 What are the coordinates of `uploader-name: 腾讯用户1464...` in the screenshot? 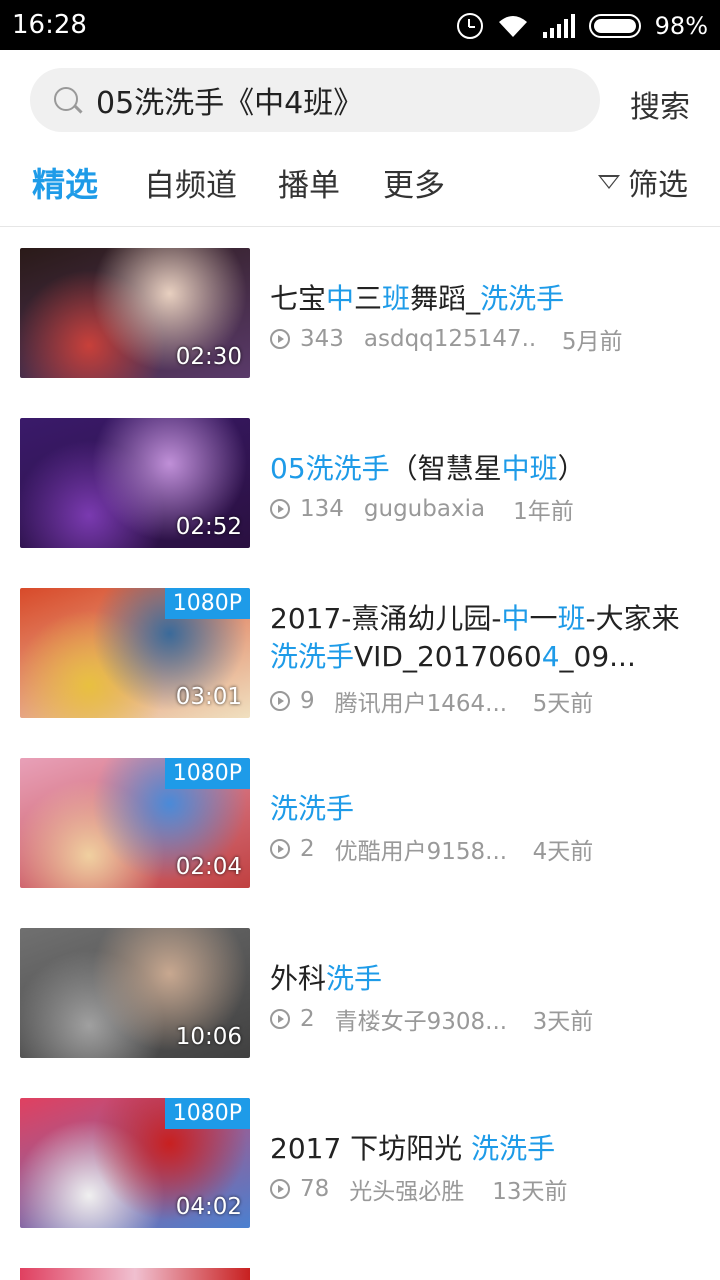 It's located at (420, 701).